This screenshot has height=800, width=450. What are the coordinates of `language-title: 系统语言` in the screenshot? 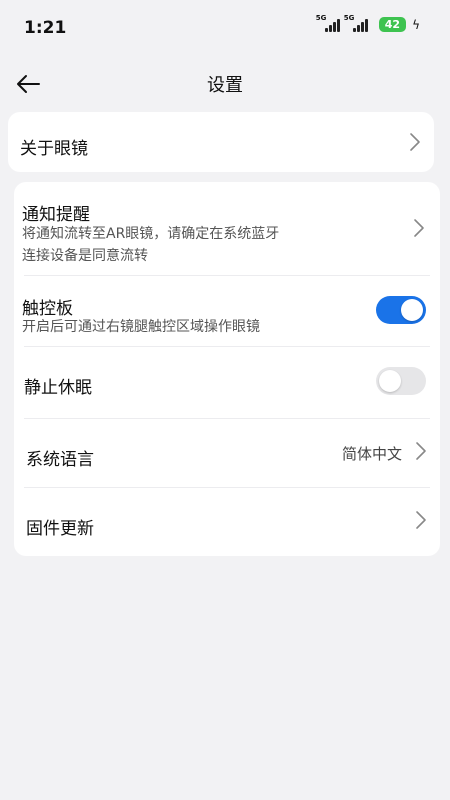 It's located at (60, 460).